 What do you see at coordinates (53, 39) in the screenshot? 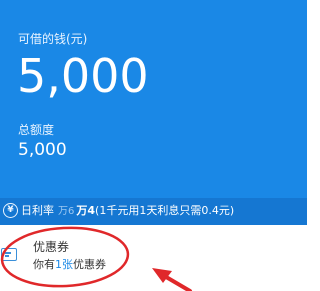
I see `available-amount-label: 可借的钱(元)` at bounding box center [53, 39].